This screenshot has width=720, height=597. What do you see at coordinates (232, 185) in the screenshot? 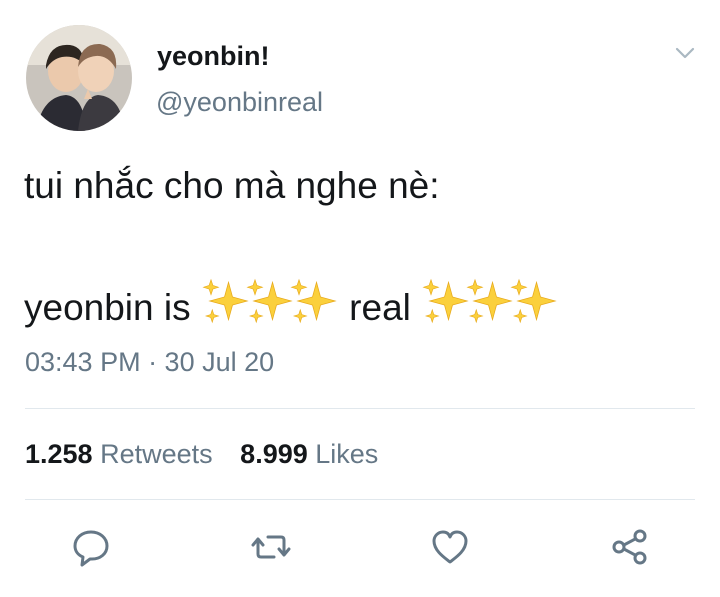
I see `tweet-text-line-1: tui nhắc cho mà nghe nè:` at bounding box center [232, 185].